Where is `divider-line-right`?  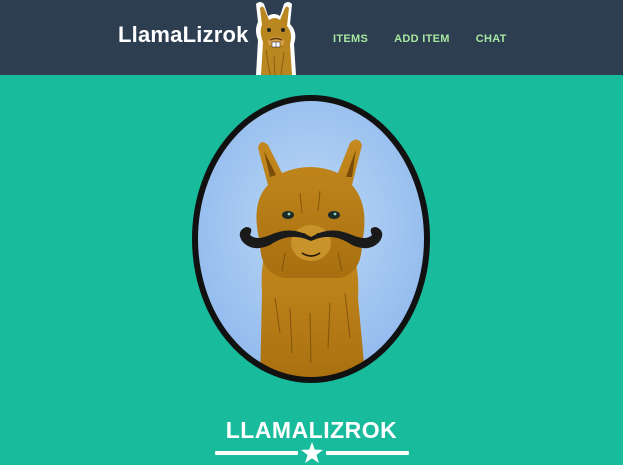
divider-line-right is located at coordinates (367, 453).